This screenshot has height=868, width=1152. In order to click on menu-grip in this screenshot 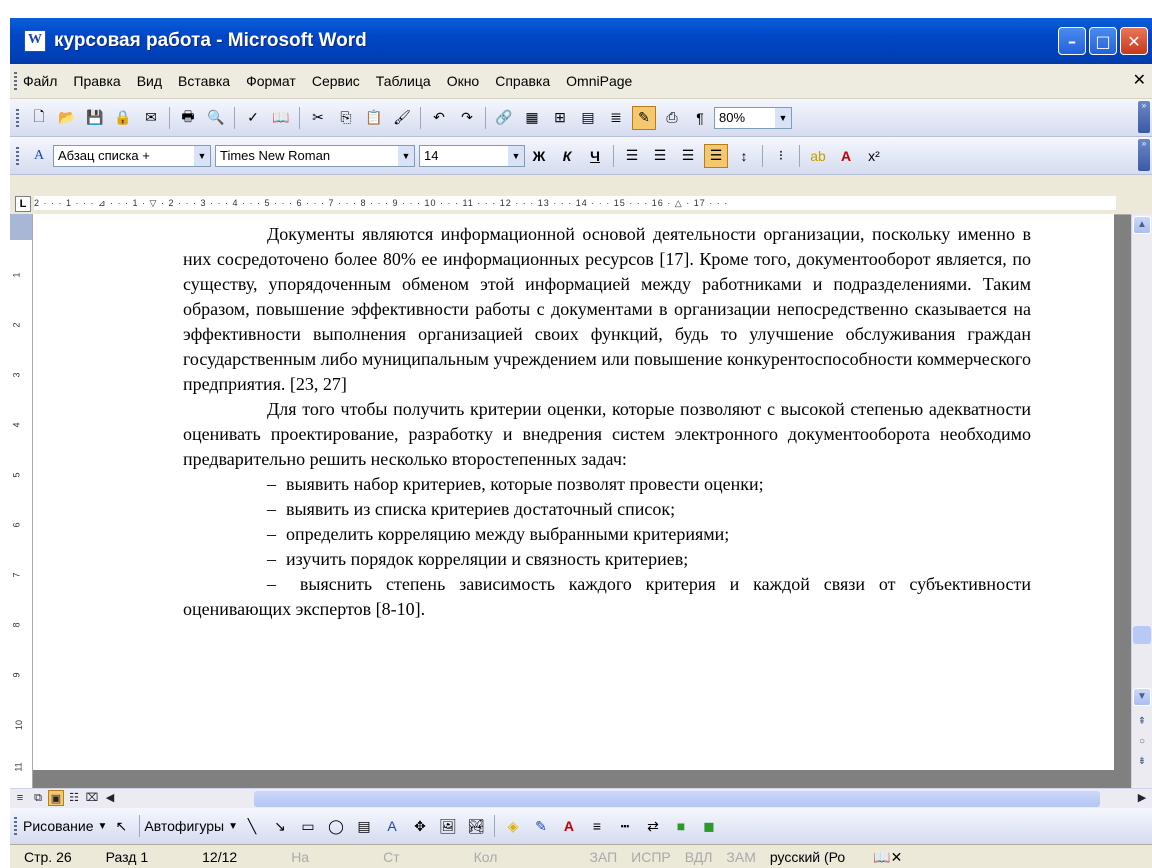, I will do `click(15, 81)`.